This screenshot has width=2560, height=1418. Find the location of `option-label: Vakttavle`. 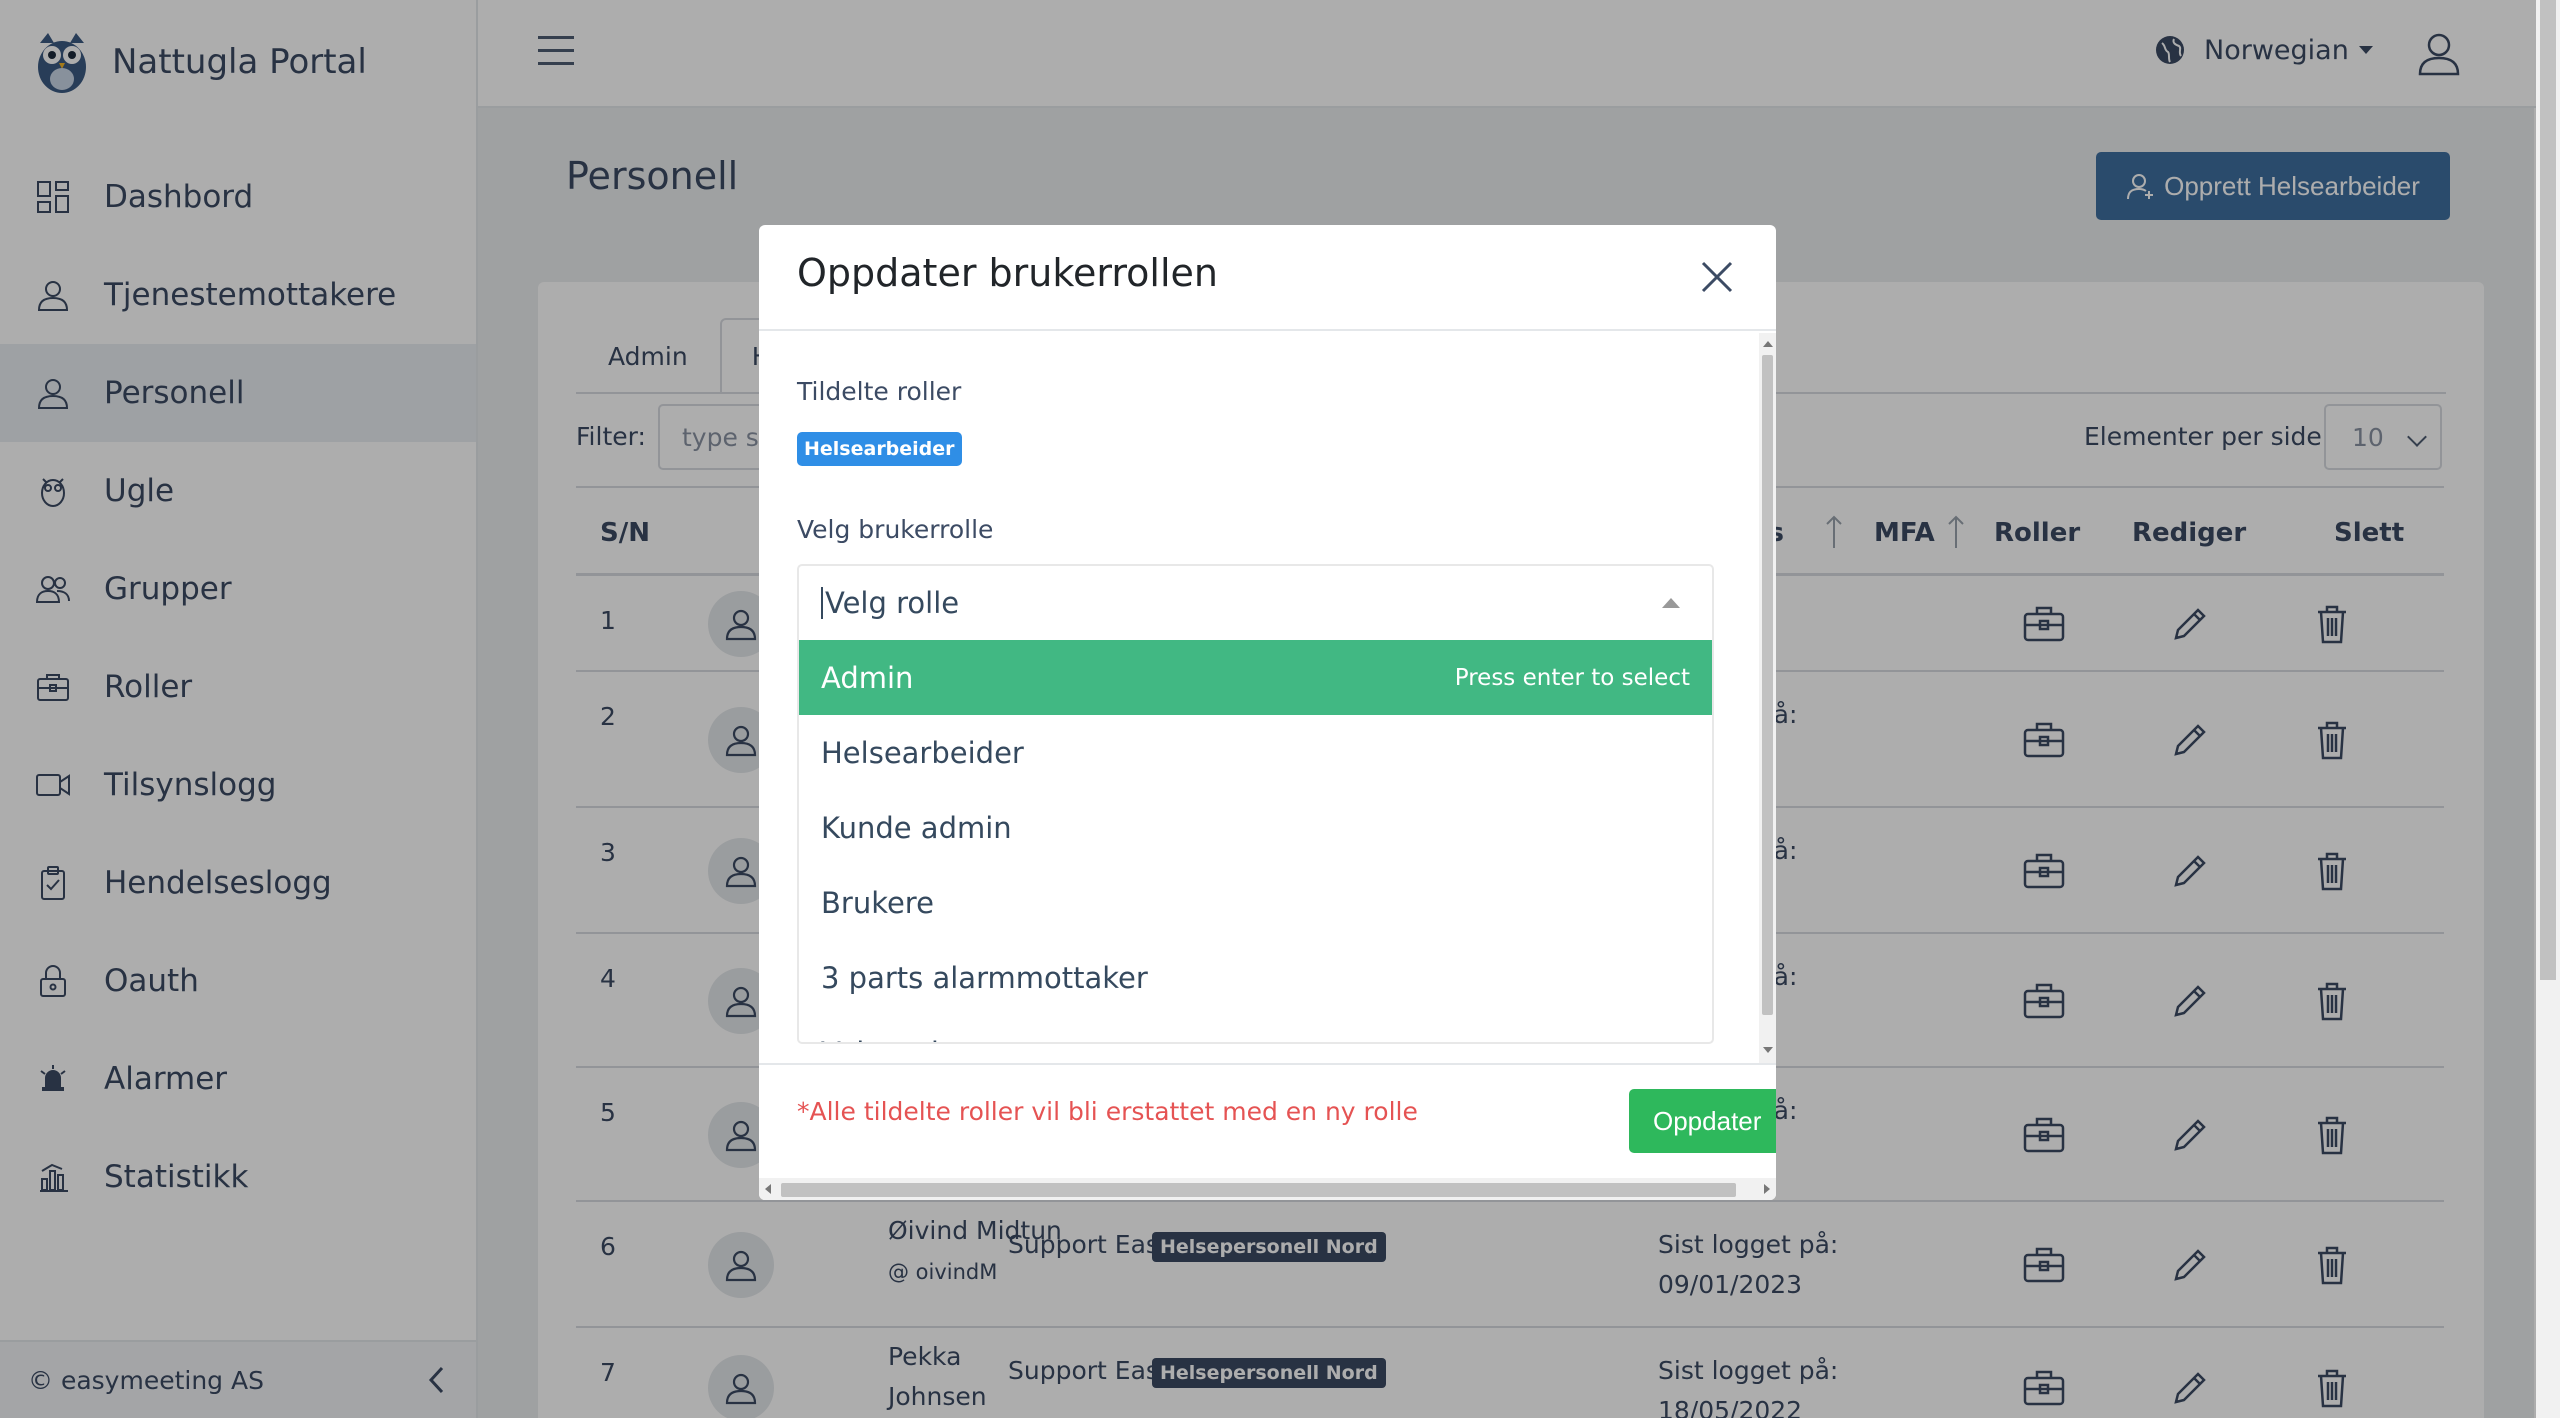

option-label: Vakttavle is located at coordinates (889, 1039).